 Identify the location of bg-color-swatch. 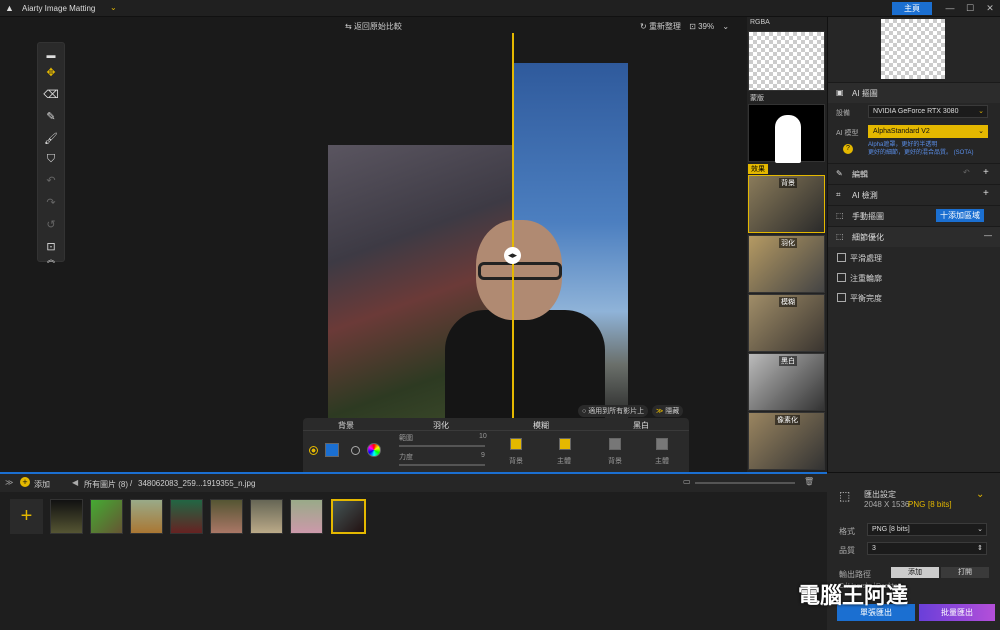
(332, 450).